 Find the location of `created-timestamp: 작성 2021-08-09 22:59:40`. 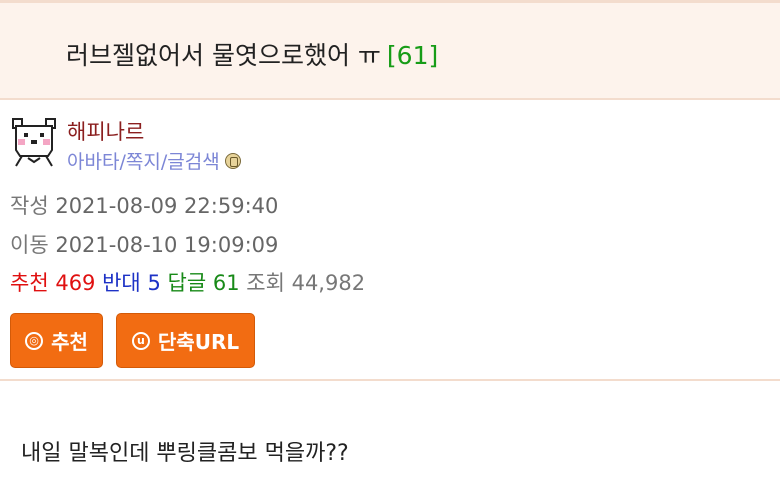

created-timestamp: 작성 2021-08-09 22:59:40 is located at coordinates (144, 205).